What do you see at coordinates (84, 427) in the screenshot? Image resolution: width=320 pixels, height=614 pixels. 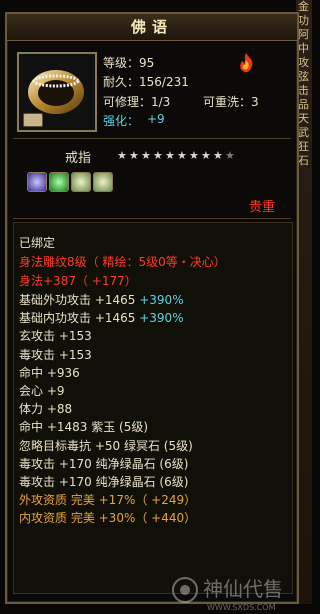 I see `attribute-text: 命中 +1483 紫玉 (5级)` at bounding box center [84, 427].